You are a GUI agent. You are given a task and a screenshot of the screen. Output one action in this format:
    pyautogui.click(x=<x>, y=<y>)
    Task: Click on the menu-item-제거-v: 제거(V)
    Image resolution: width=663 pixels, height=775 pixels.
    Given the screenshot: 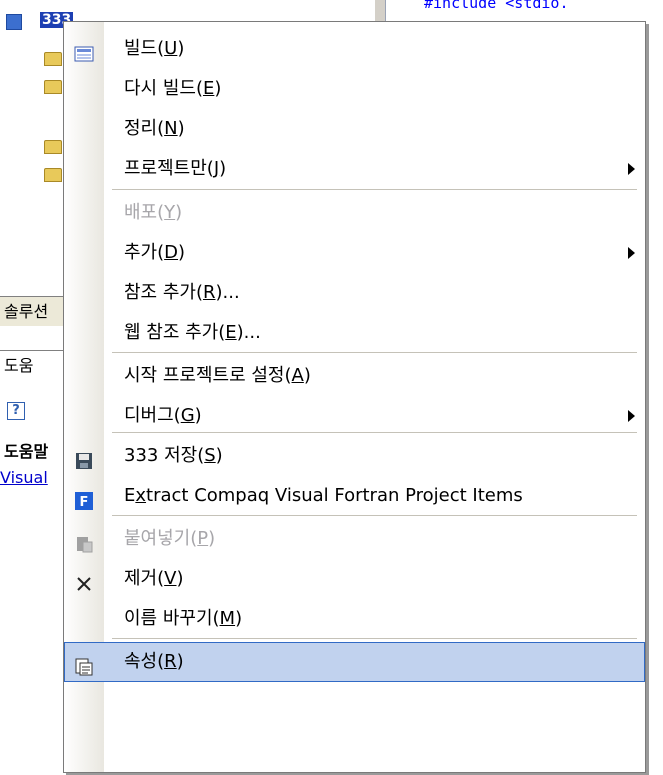 What is the action you would take?
    pyautogui.click(x=354, y=579)
    